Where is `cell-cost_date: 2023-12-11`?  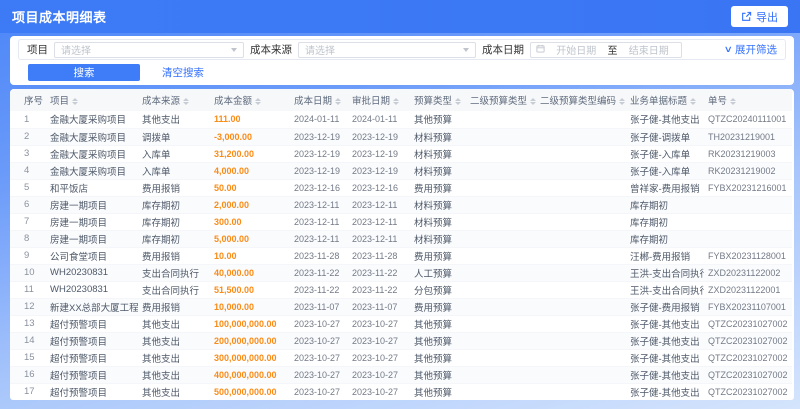
cell-cost_date: 2023-12-11 is located at coordinates (319, 205).